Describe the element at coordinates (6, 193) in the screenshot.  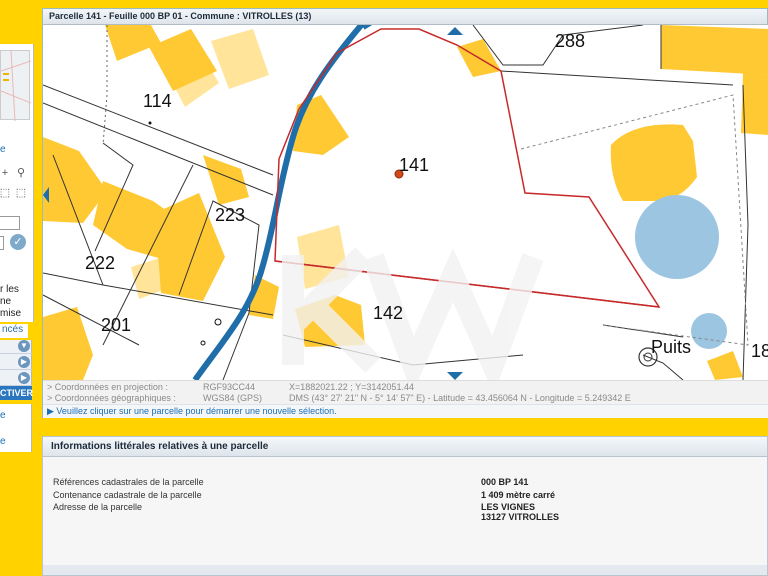
I see `select-box-icon: ⬚` at that location.